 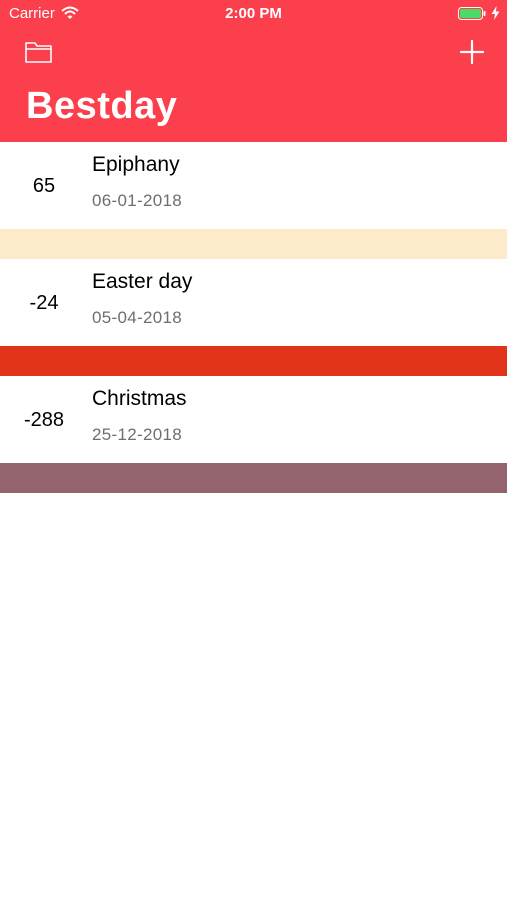 What do you see at coordinates (137, 200) in the screenshot?
I see `event-date: 06-01-2018` at bounding box center [137, 200].